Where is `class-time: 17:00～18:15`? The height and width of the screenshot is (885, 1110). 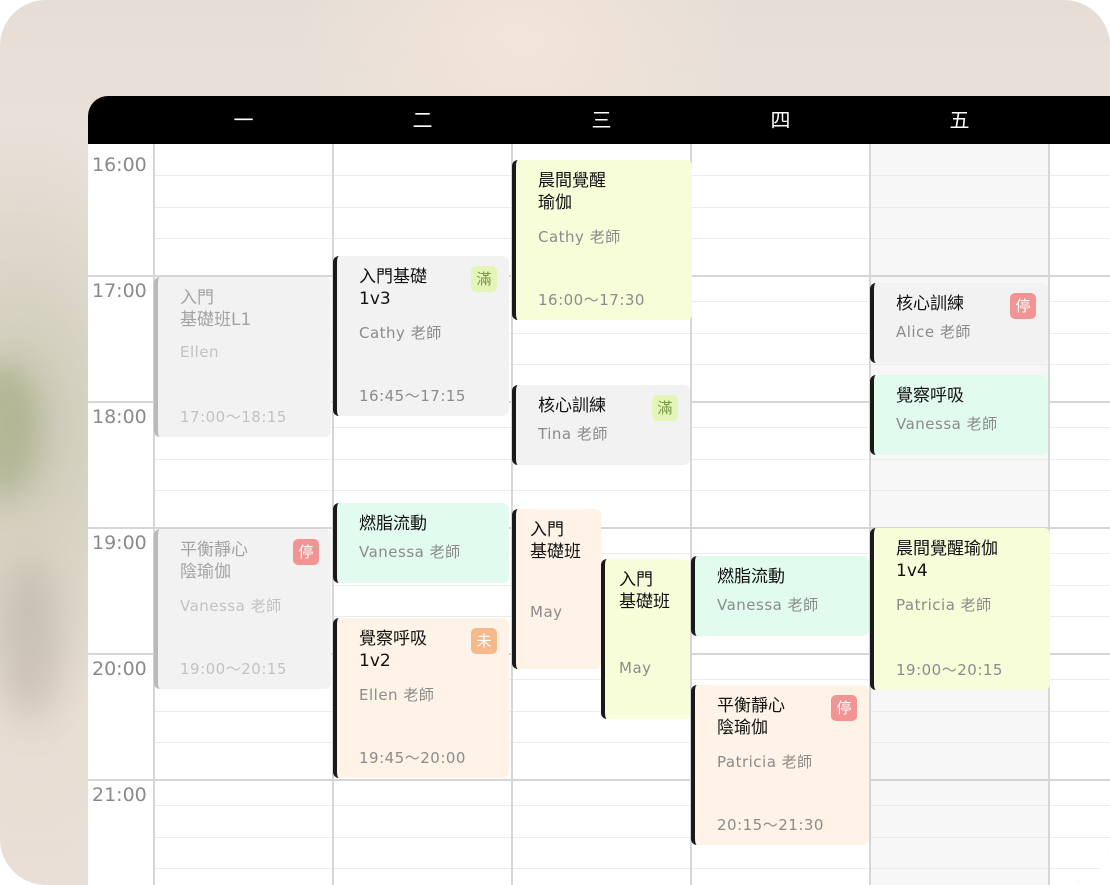 class-time: 17:00～18:15 is located at coordinates (233, 417).